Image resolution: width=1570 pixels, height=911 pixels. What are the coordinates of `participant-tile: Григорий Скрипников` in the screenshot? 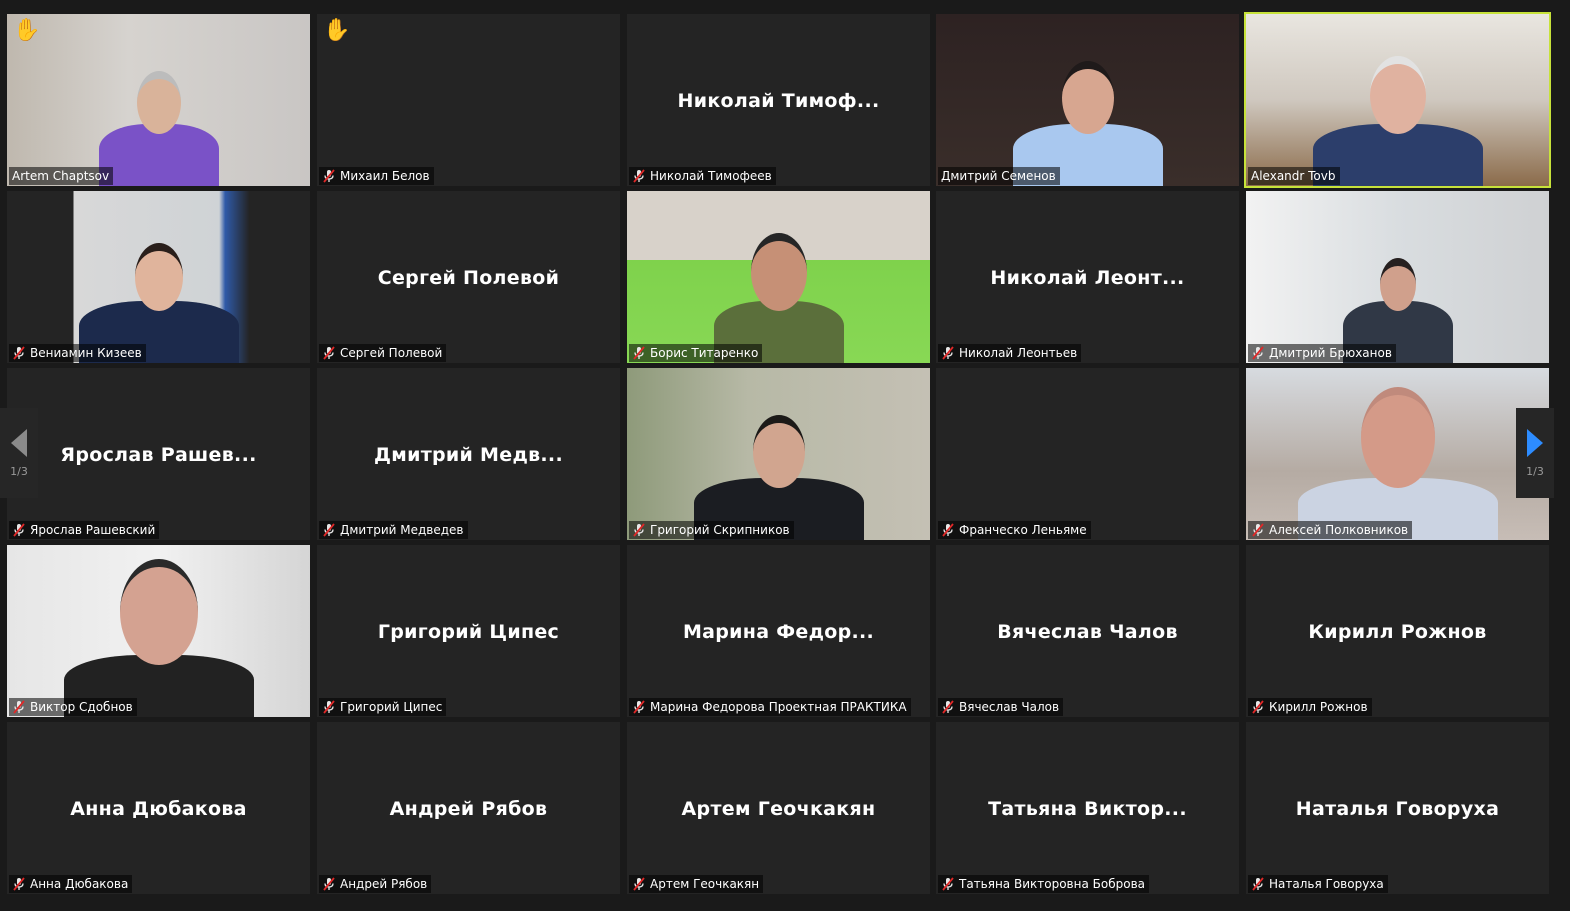 It's located at (778, 454).